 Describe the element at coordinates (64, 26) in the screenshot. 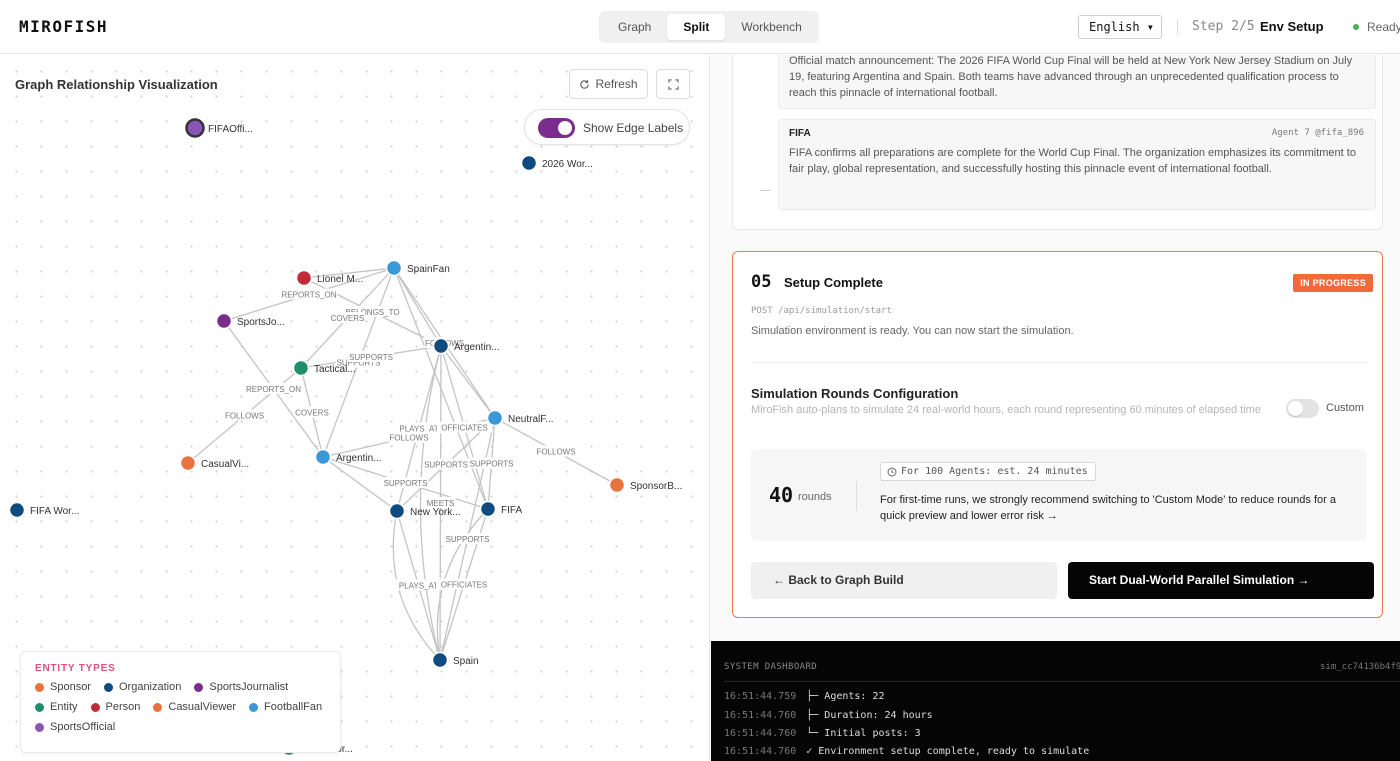

I see `brand-logo: MIROFISH` at that location.